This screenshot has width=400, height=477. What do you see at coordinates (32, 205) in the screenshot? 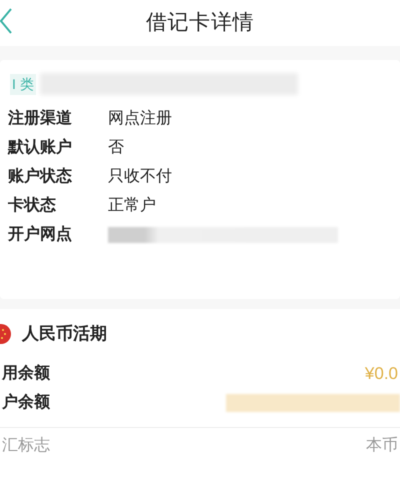
I see `field-label: 卡状态` at bounding box center [32, 205].